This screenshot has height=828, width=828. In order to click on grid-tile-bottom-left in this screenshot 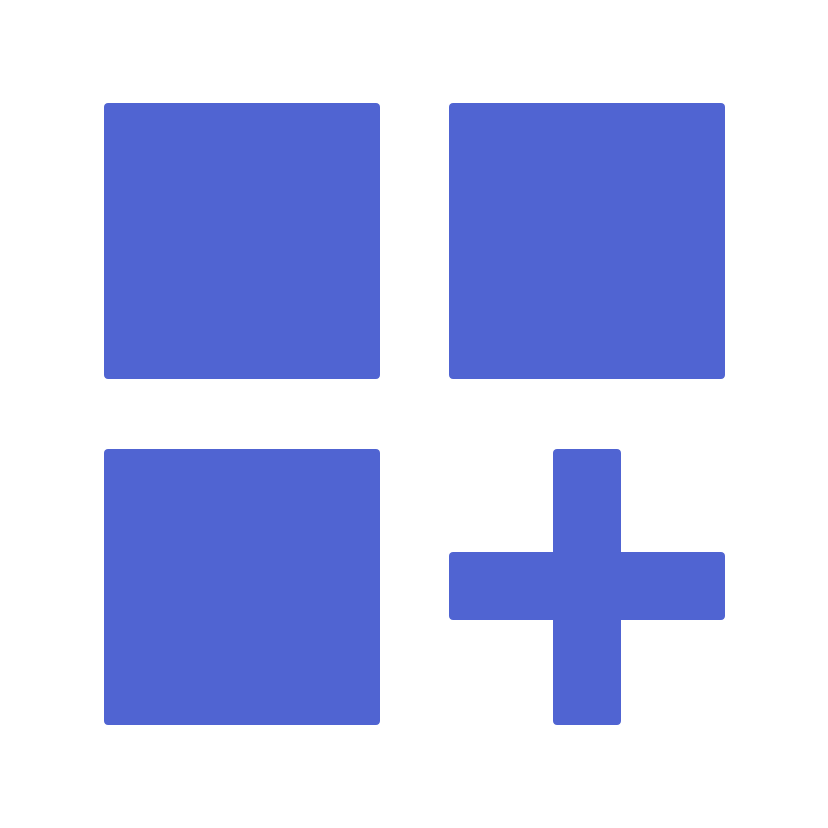, I will do `click(242, 587)`.